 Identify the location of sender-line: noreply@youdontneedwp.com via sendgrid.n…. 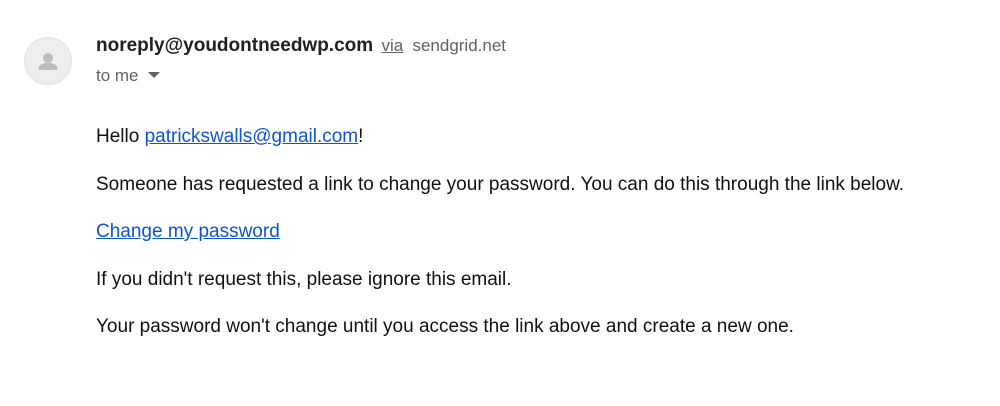
(301, 46).